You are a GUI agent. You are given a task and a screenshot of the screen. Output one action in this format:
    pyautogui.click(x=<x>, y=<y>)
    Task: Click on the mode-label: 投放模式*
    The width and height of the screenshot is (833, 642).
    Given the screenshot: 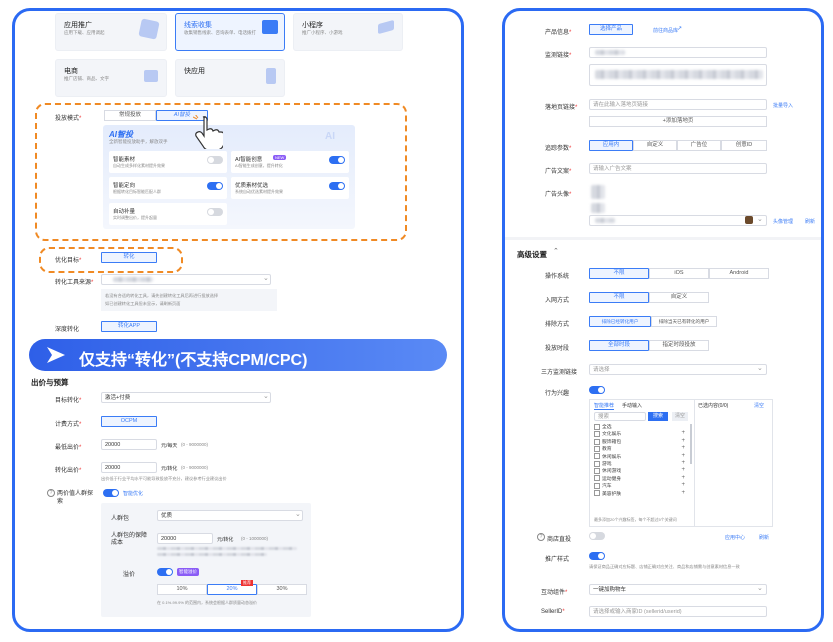 What is the action you would take?
    pyautogui.click(x=68, y=119)
    